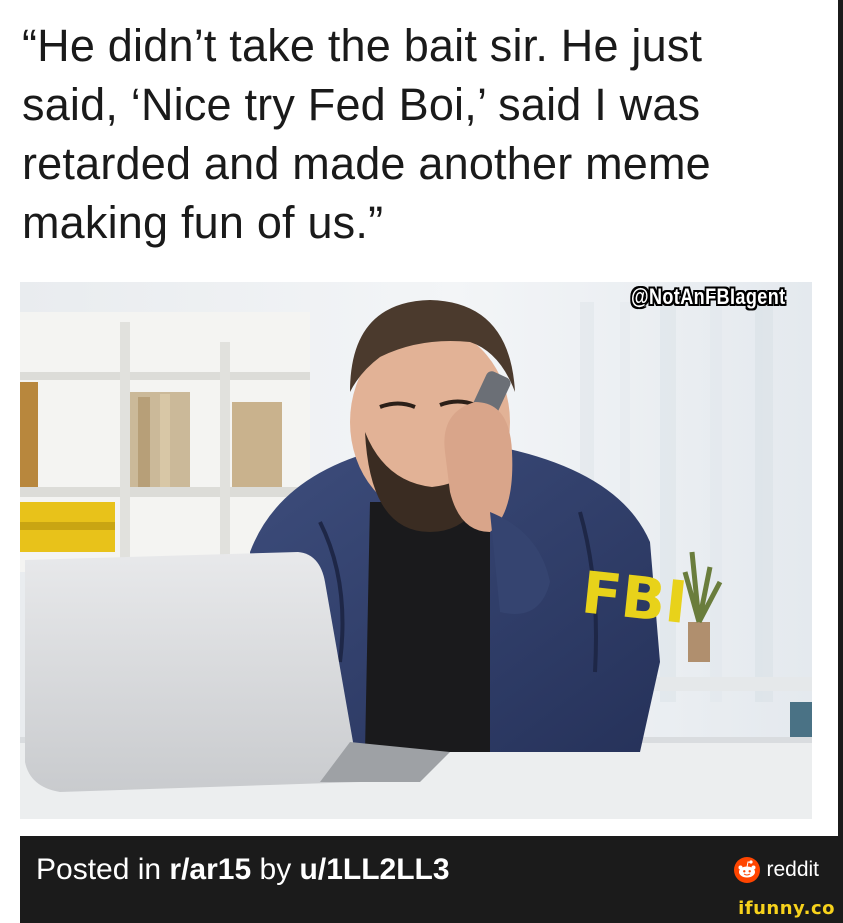 The width and height of the screenshot is (843, 923). I want to click on watermark-handle: @NotAnFBIagent, so click(708, 296).